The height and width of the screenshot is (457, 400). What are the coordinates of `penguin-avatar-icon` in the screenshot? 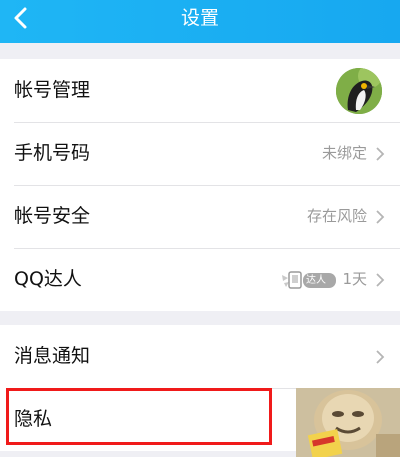 It's located at (359, 91).